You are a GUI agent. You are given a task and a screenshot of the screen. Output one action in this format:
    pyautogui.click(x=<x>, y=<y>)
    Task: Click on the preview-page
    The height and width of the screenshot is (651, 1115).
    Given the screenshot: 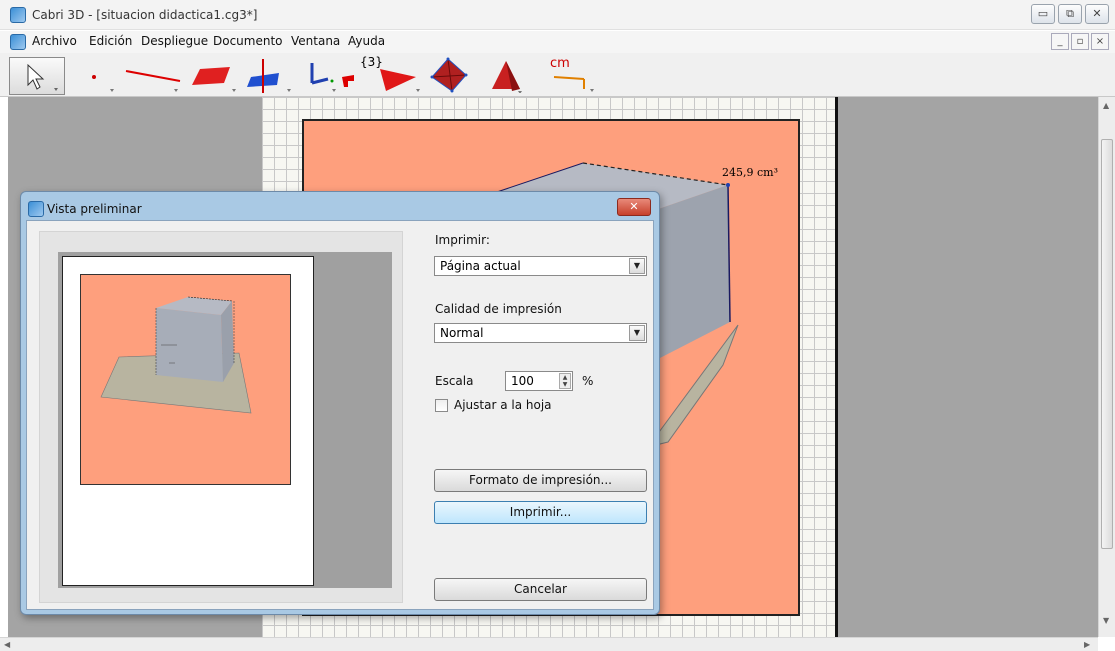 What is the action you would take?
    pyautogui.click(x=188, y=421)
    